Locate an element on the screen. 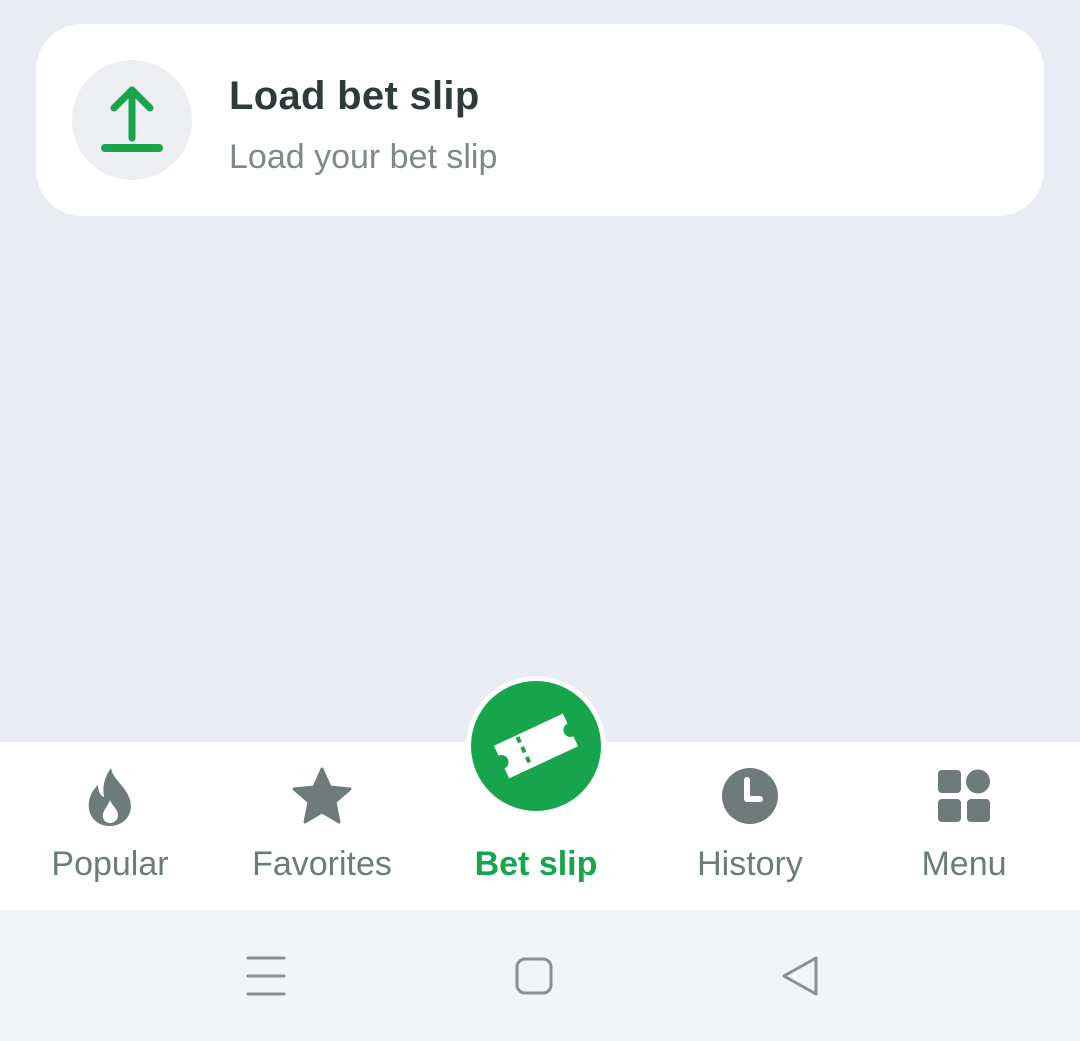 The height and width of the screenshot is (1041, 1080). nav-label: Popular is located at coordinates (110, 864).